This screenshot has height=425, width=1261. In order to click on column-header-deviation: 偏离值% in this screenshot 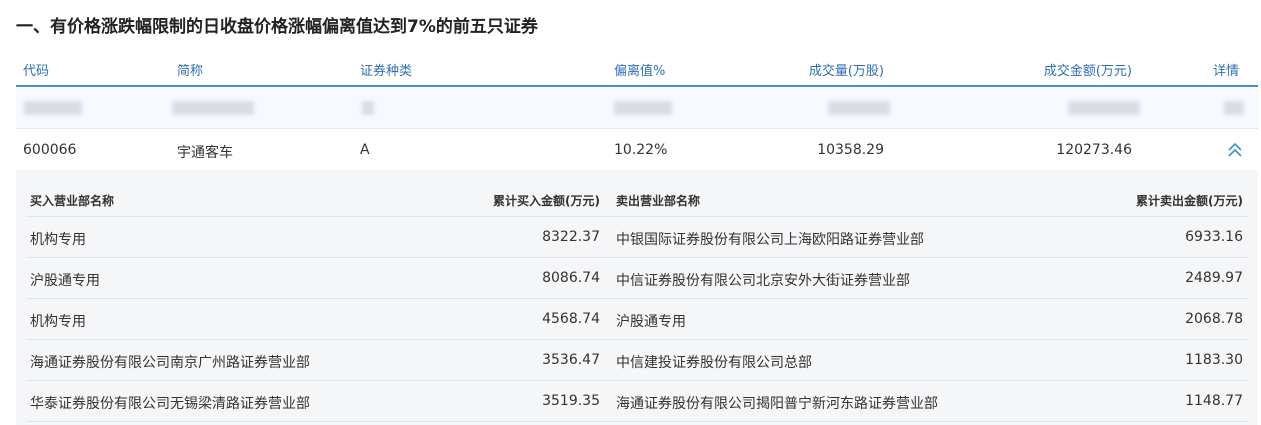, I will do `click(639, 69)`.